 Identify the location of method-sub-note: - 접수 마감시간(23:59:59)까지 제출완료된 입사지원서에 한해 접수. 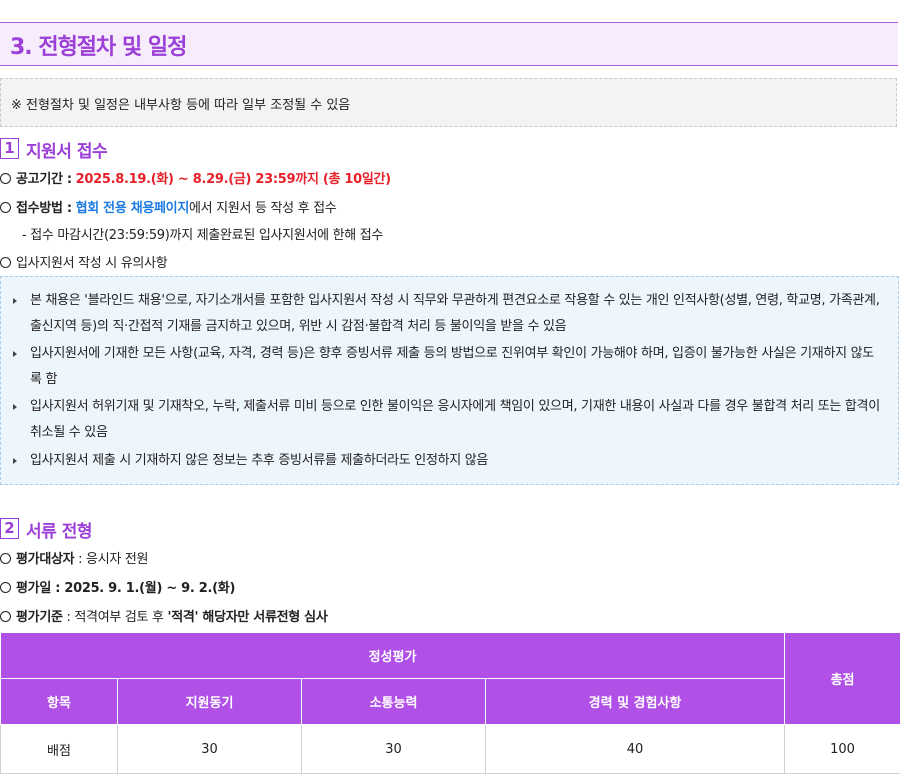
(203, 235).